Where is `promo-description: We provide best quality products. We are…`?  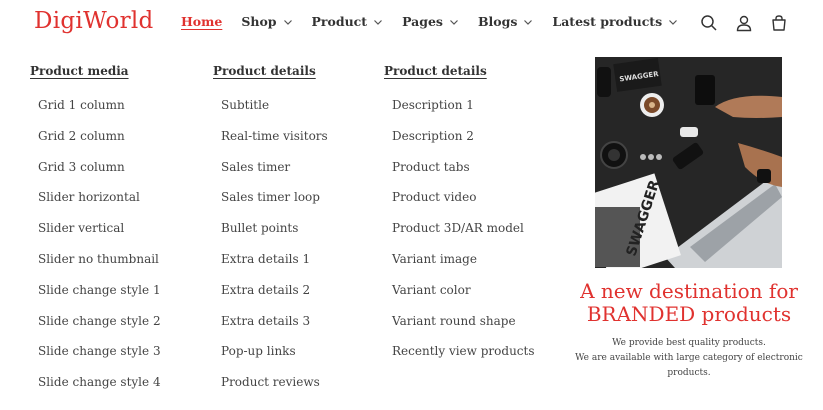 promo-description: We provide best quality products. We are… is located at coordinates (689, 358).